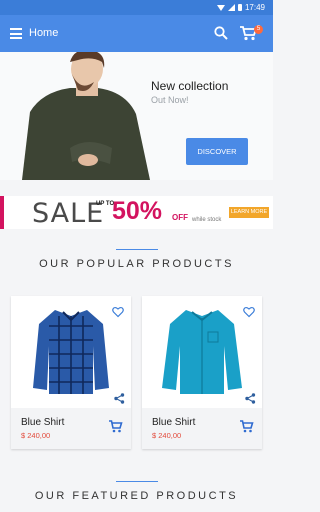 The height and width of the screenshot is (512, 320). What do you see at coordinates (136, 264) in the screenshot?
I see `section-title-popular: OUR POPULAR PRODUCTS` at bounding box center [136, 264].